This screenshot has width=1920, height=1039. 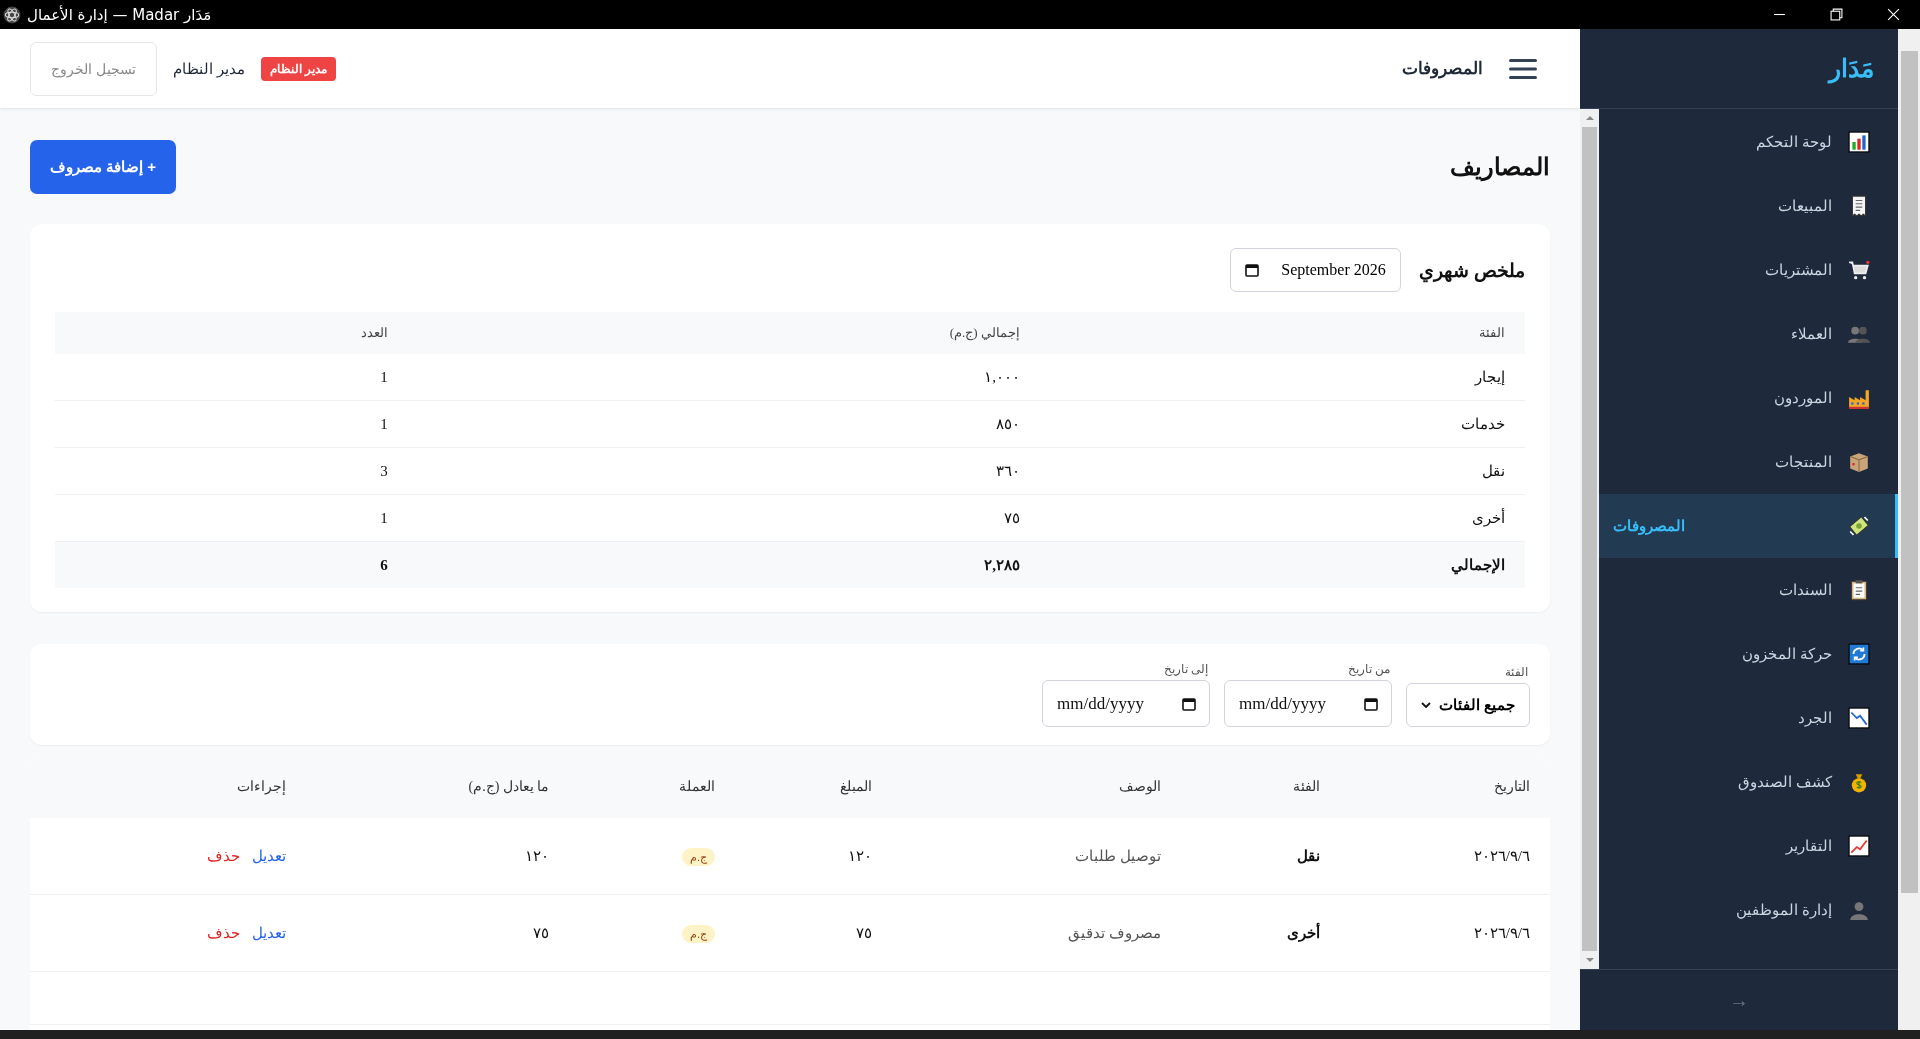 What do you see at coordinates (1836, 14) in the screenshot?
I see `restore-icon` at bounding box center [1836, 14].